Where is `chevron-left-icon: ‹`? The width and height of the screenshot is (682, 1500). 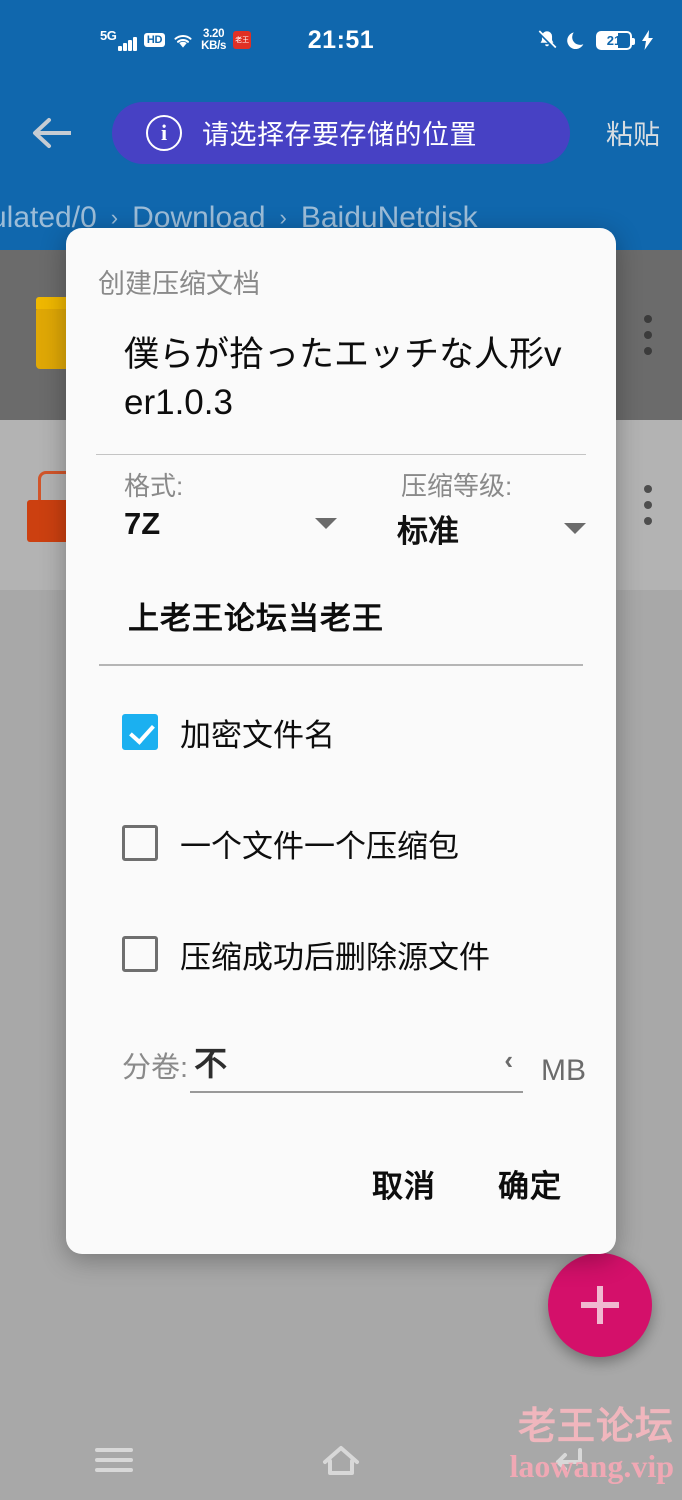
chevron-left-icon: ‹ is located at coordinates (508, 1060).